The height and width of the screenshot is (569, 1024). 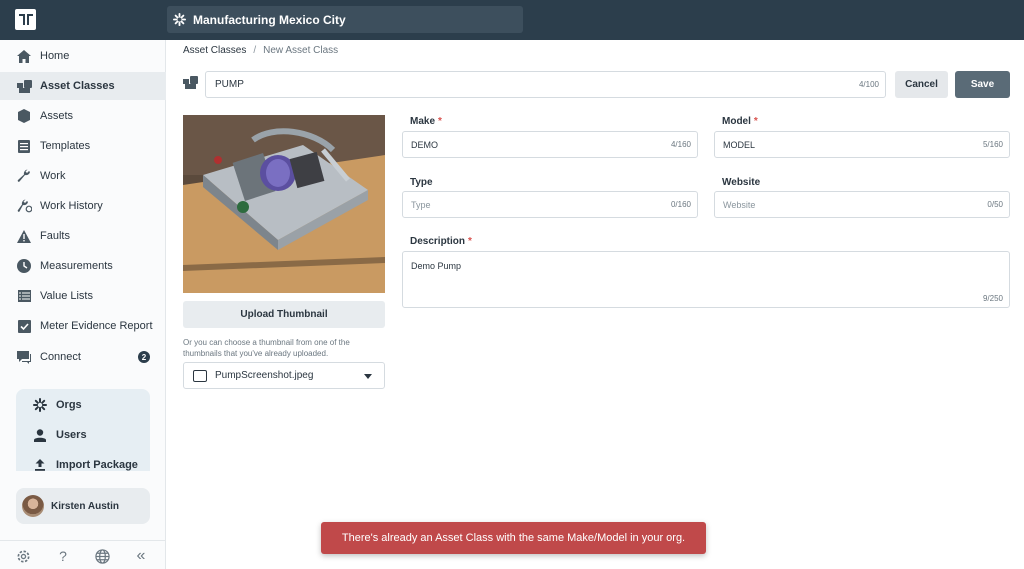 What do you see at coordinates (992, 144) in the screenshot?
I see `model-counter: 5/160` at bounding box center [992, 144].